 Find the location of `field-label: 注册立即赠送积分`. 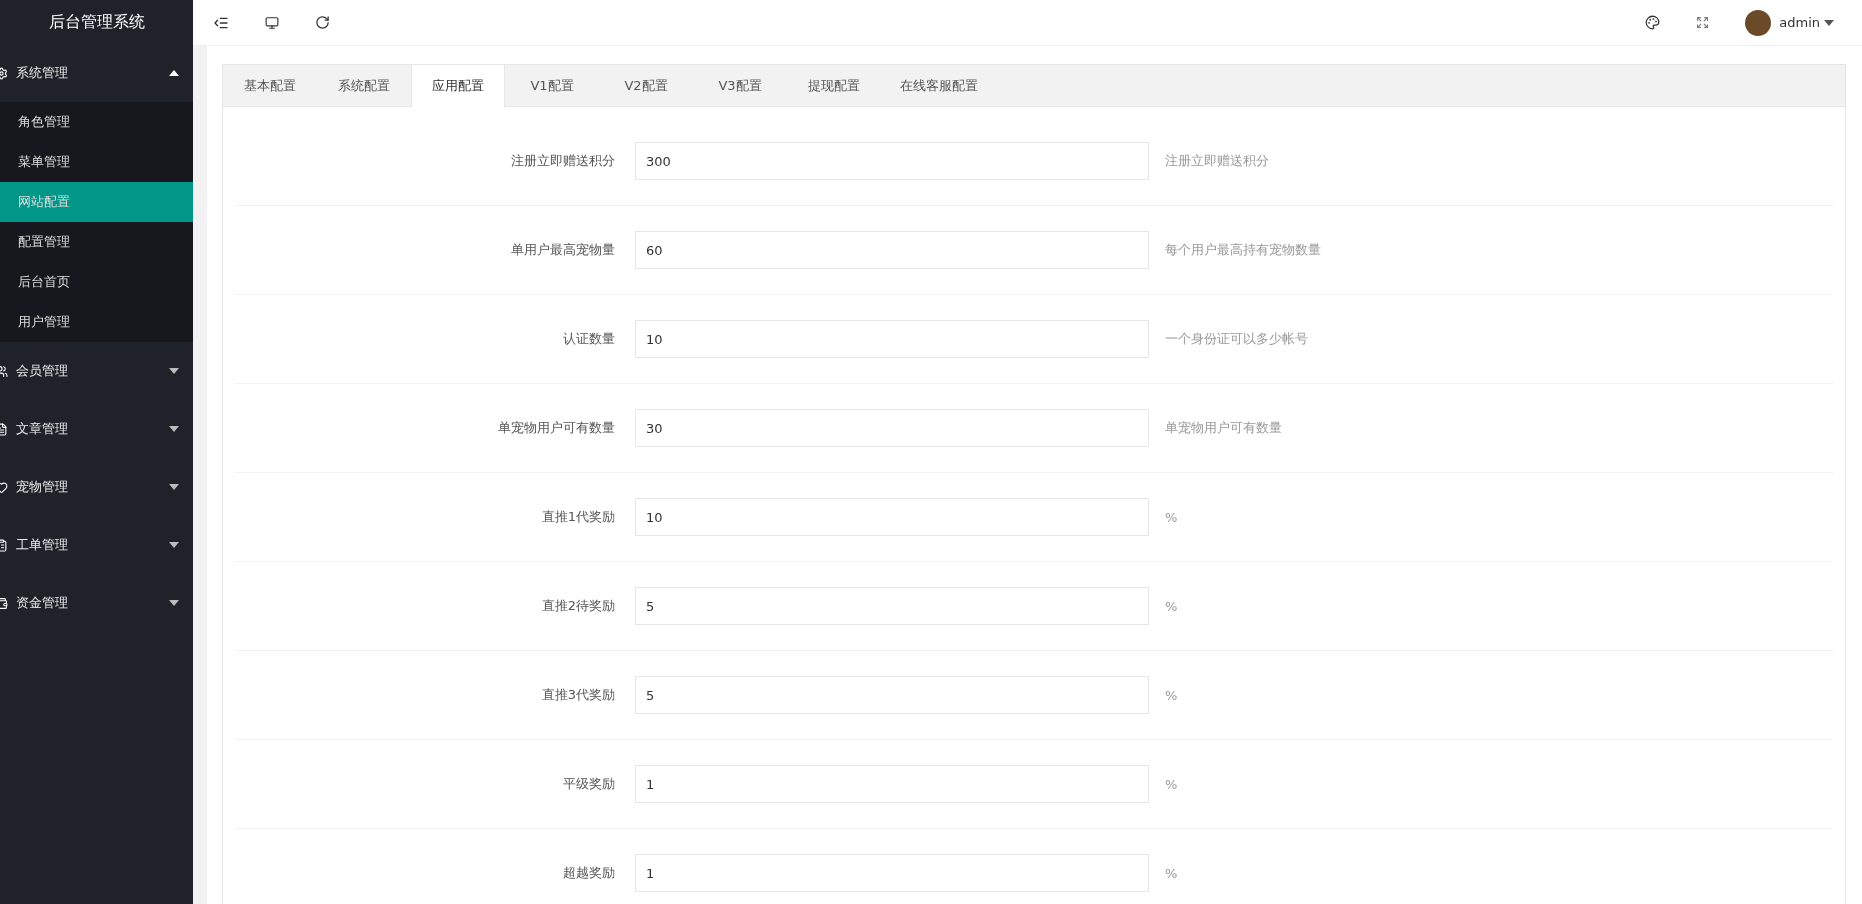

field-label: 注册立即赠送积分 is located at coordinates (563, 161).